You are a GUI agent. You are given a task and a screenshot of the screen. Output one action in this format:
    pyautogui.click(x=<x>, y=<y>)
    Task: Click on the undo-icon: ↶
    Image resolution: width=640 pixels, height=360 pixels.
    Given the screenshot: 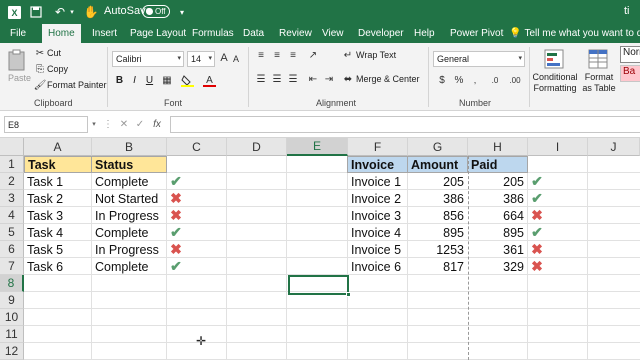 What is the action you would take?
    pyautogui.click(x=60, y=12)
    